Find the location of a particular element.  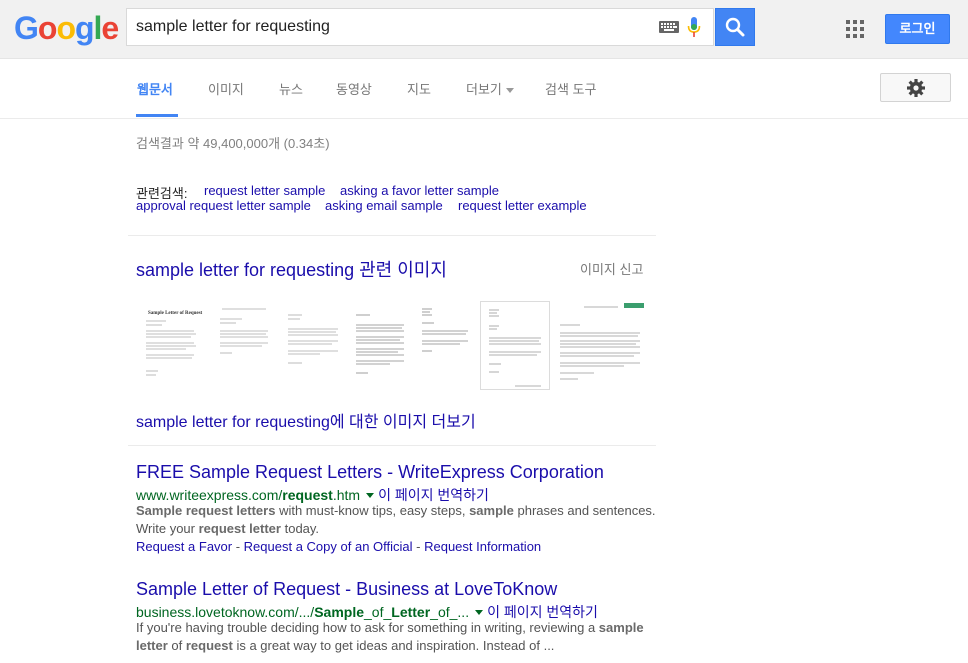

result-stats: 검색결과 약 49,400,000개 (0.34초) is located at coordinates (233, 143).